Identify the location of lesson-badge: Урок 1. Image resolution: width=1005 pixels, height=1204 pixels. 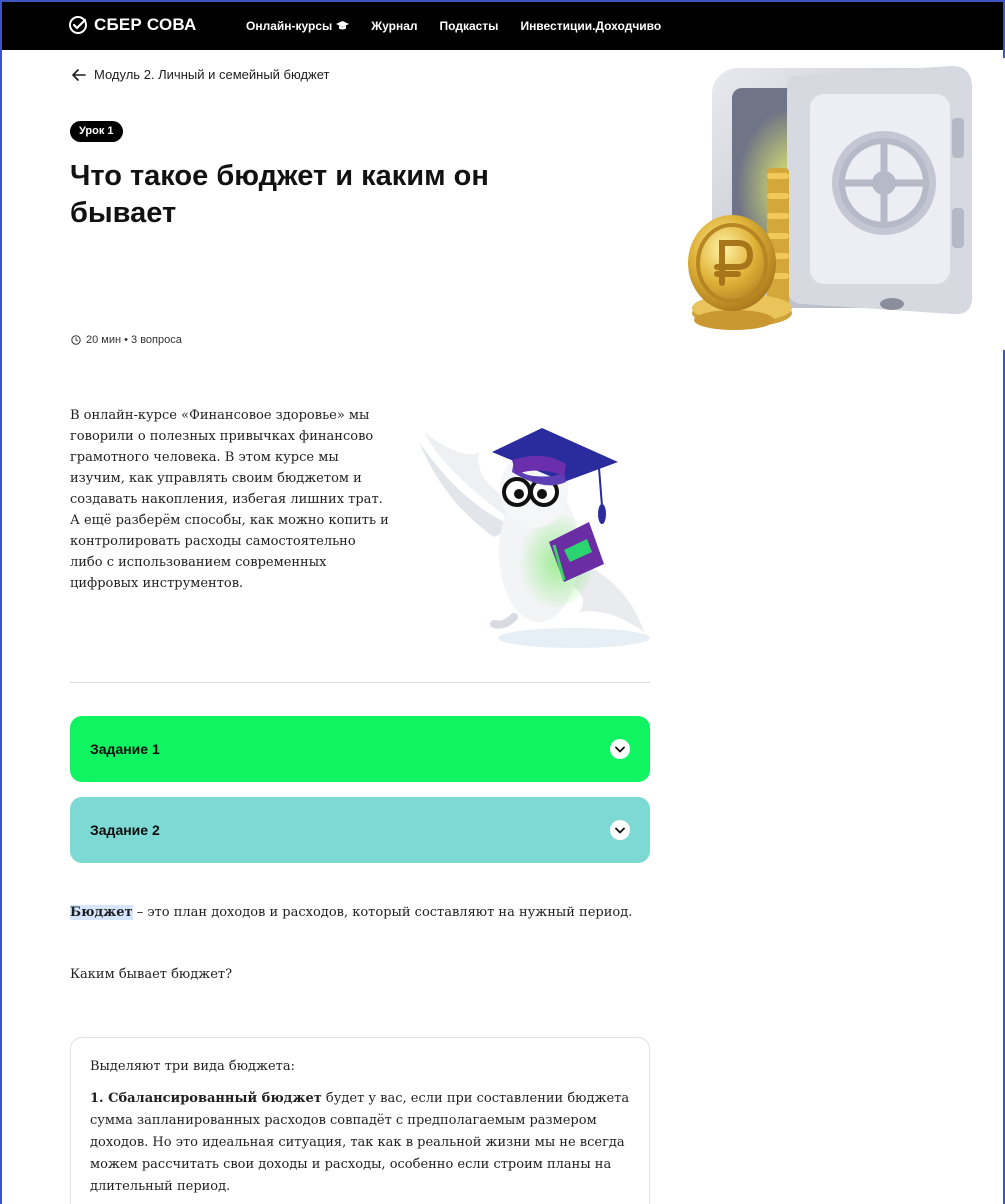
(96, 131).